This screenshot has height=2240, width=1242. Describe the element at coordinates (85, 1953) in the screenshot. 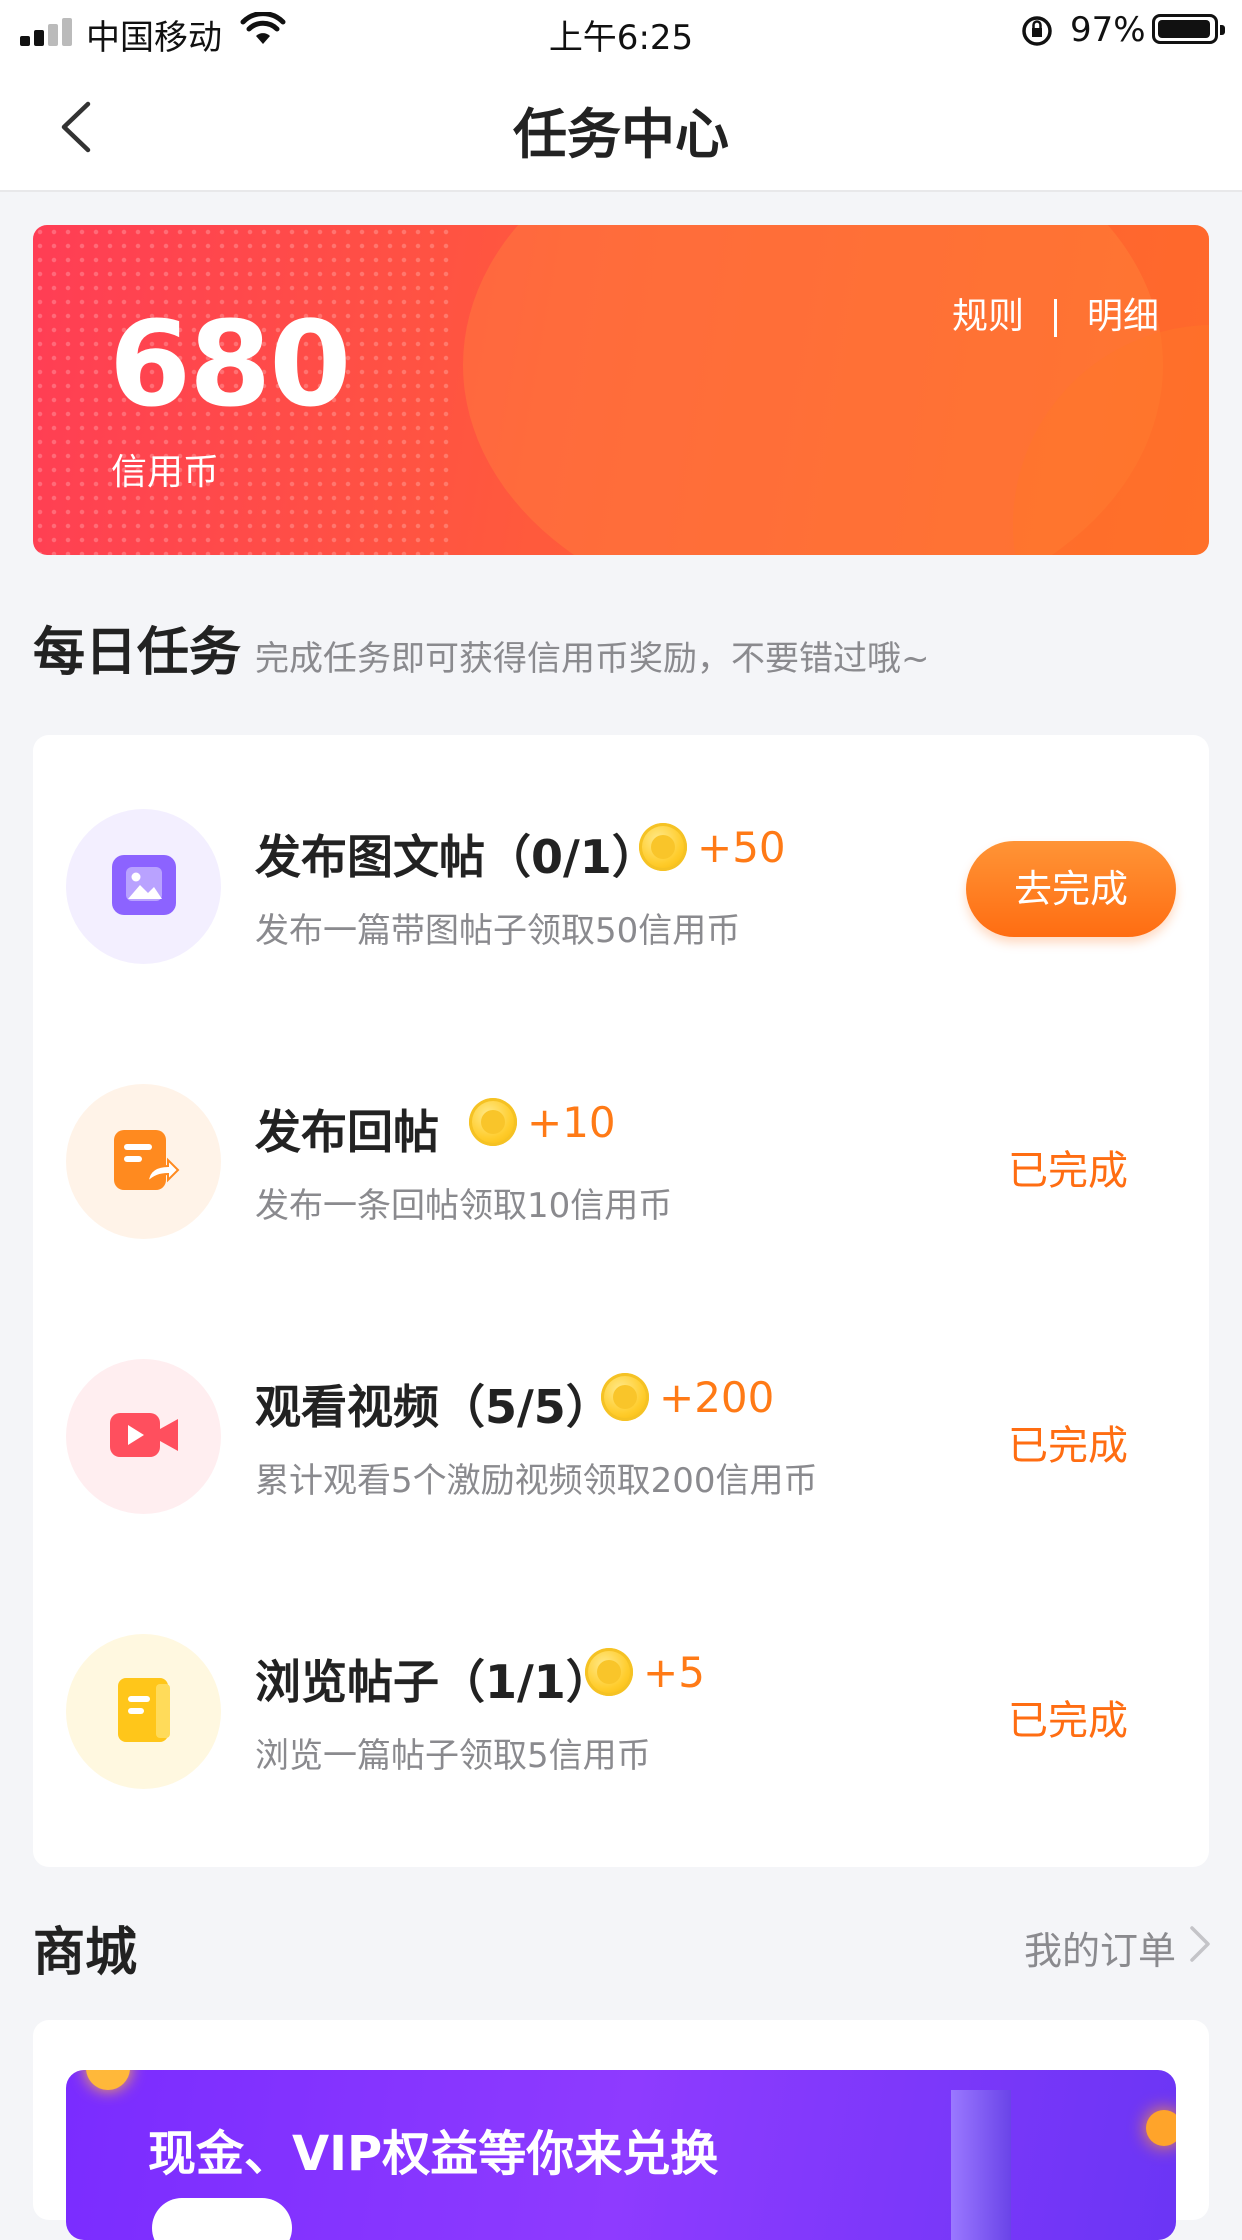

I see `mall-title: 商城` at that location.